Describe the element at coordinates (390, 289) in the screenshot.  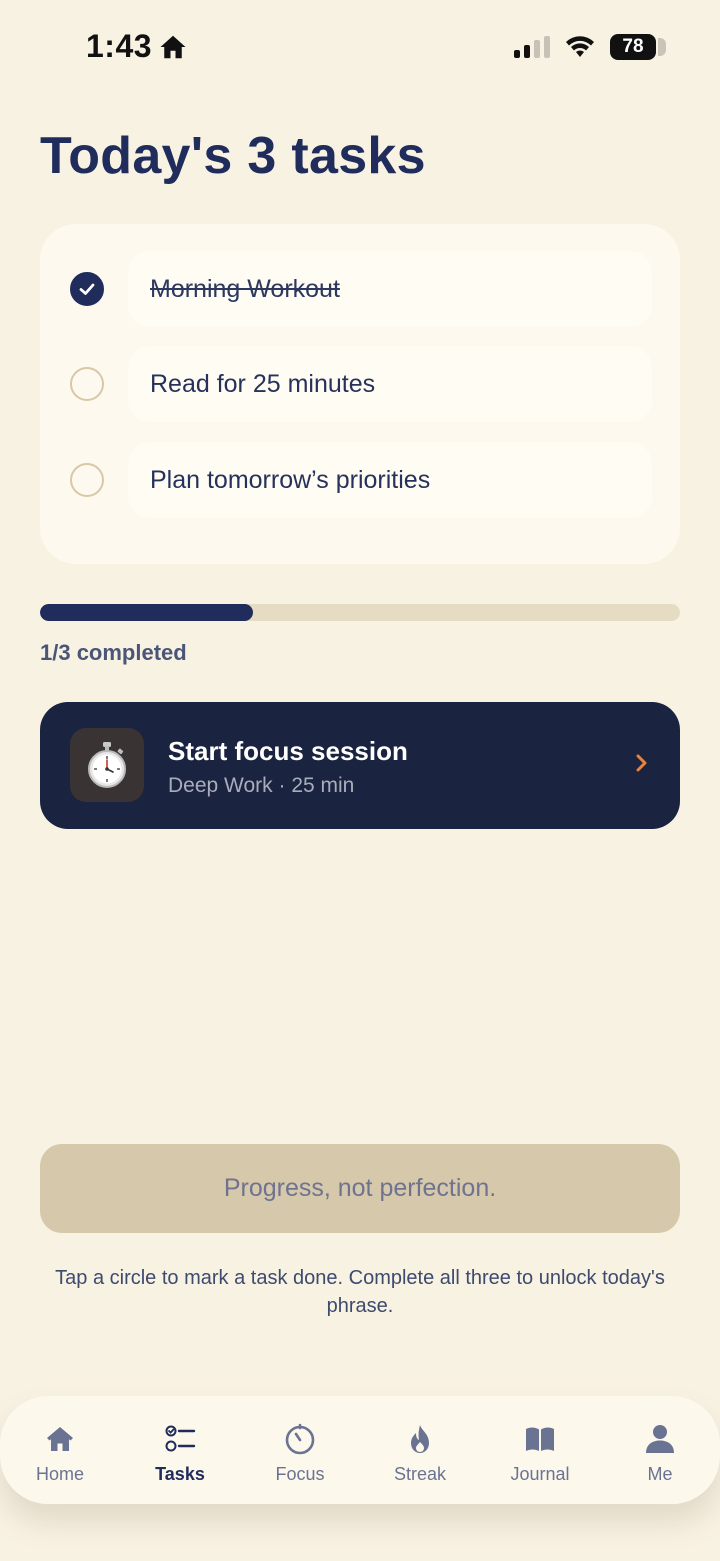
I see `task-label: Morning Workout` at that location.